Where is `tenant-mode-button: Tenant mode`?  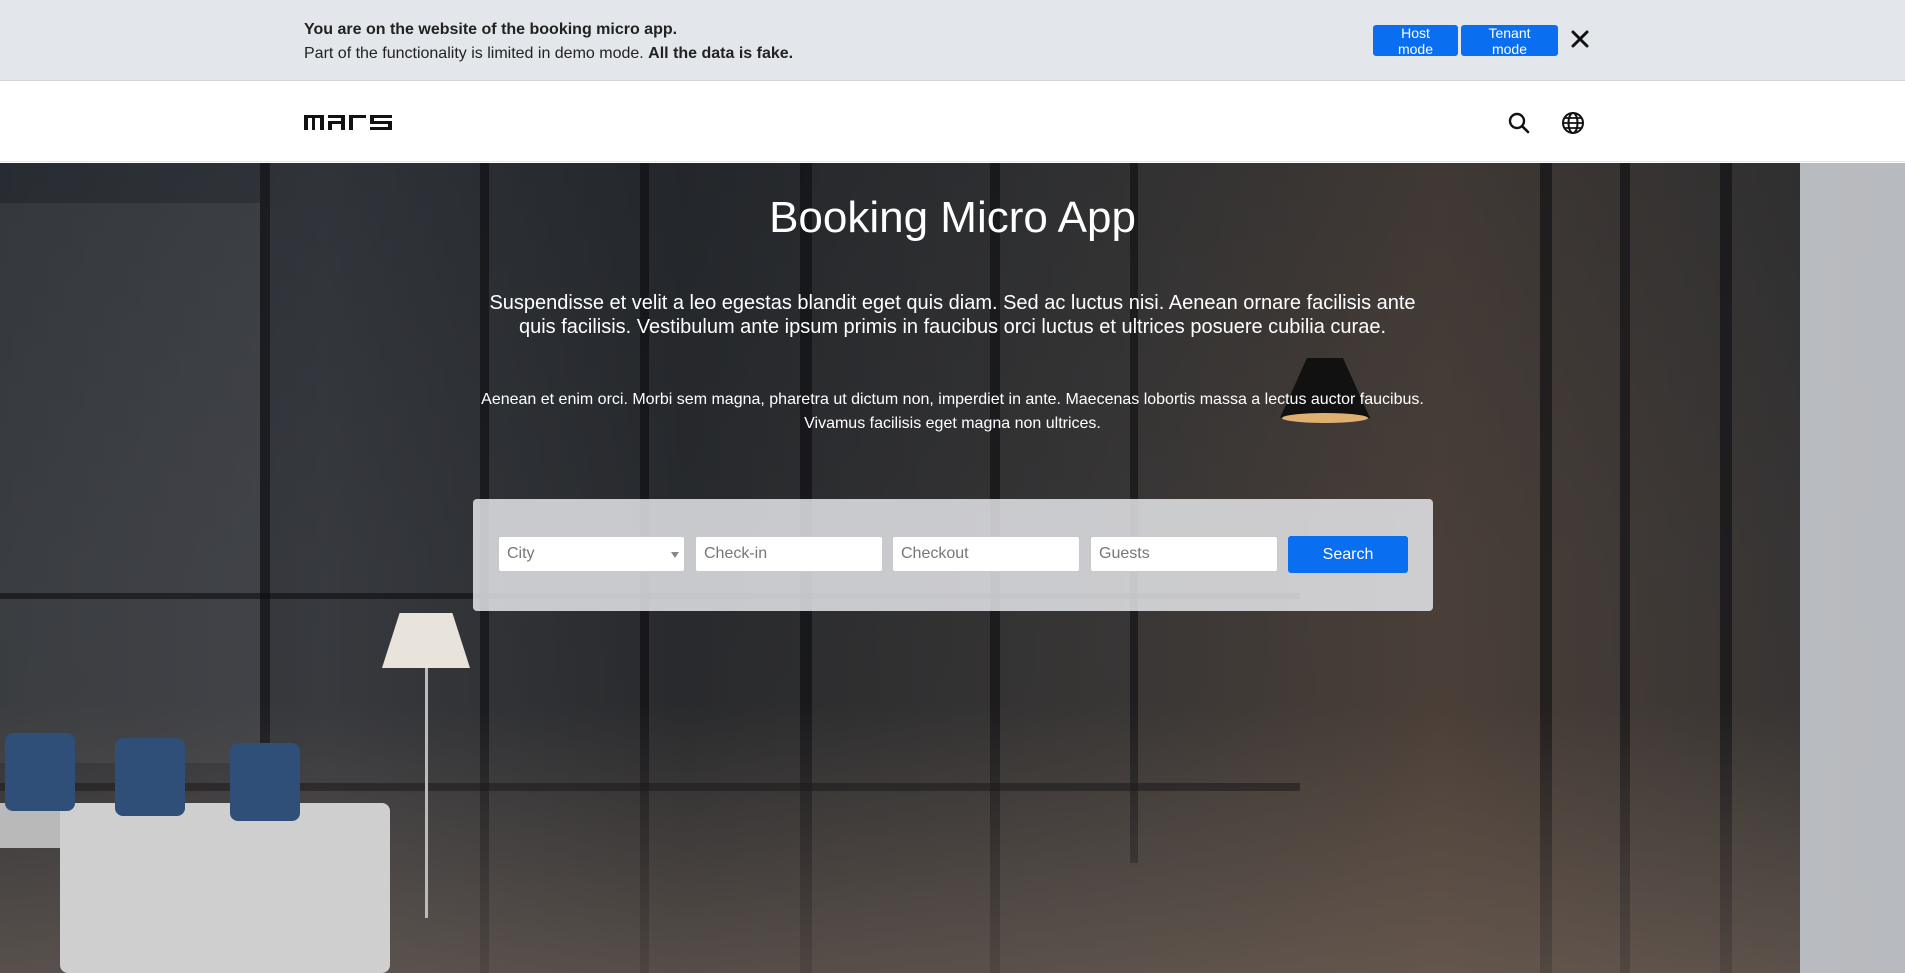 tenant-mode-button: Tenant mode is located at coordinates (1509, 41).